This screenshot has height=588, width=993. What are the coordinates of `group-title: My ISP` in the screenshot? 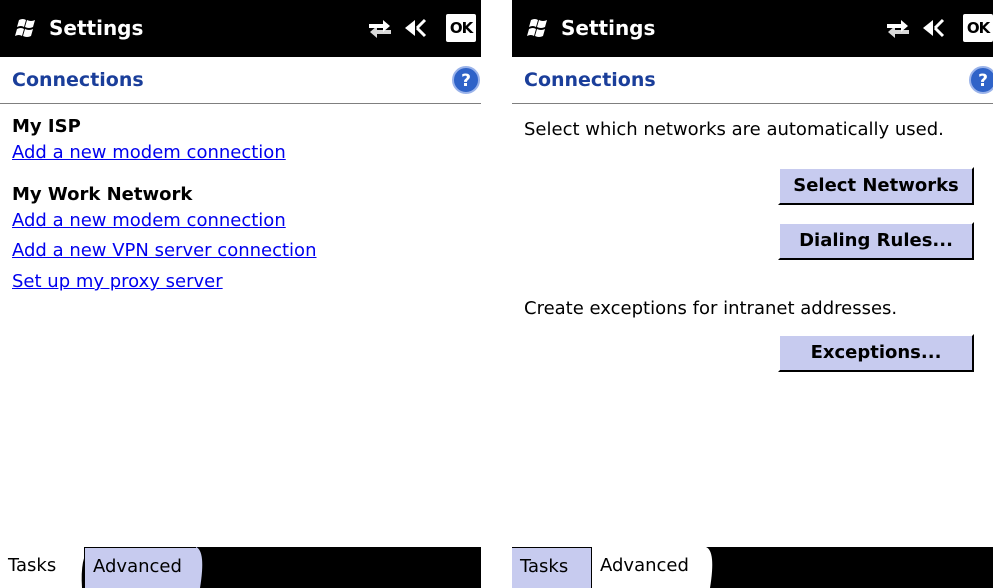 It's located at (46, 126).